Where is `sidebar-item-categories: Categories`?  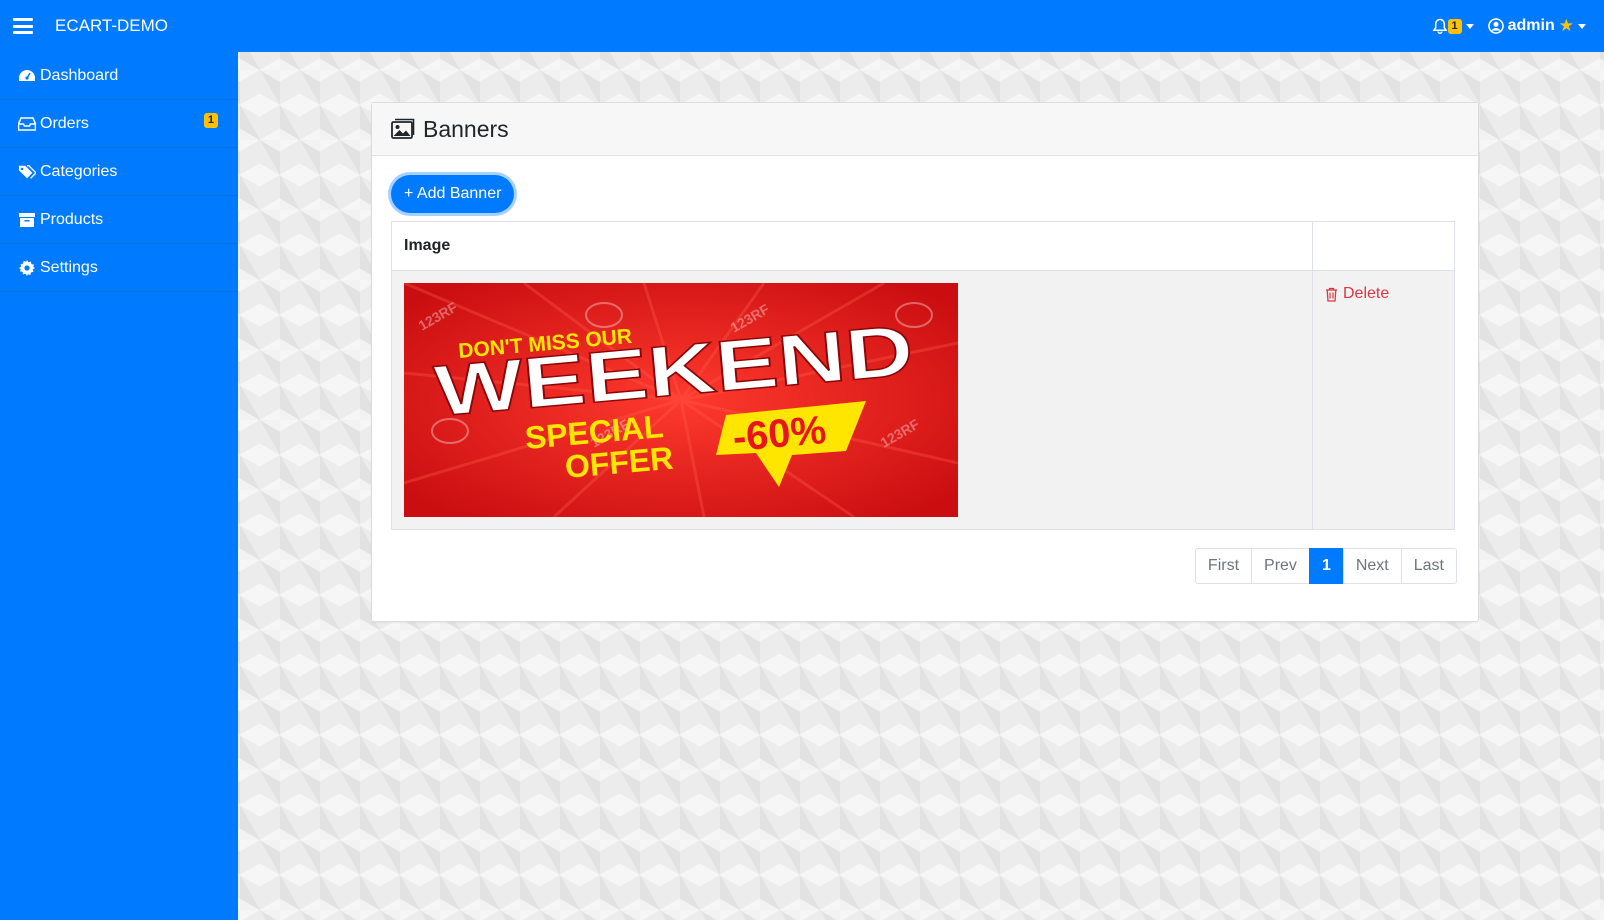 sidebar-item-categories: Categories is located at coordinates (119, 172).